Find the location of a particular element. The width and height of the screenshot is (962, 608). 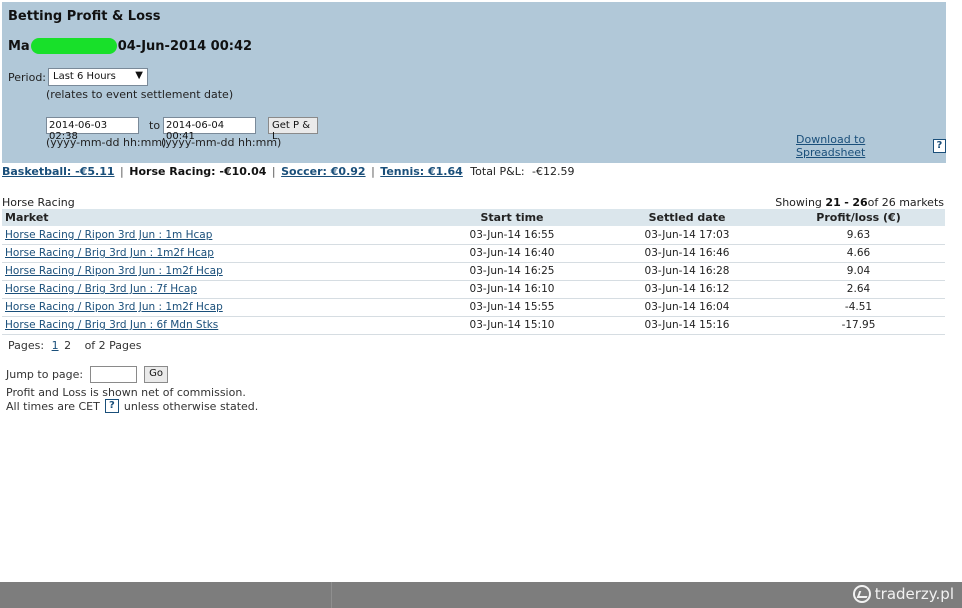

market-link: Horse Racing / Ripon 3rd Jun : 1m Hcap is located at coordinates (108, 235).